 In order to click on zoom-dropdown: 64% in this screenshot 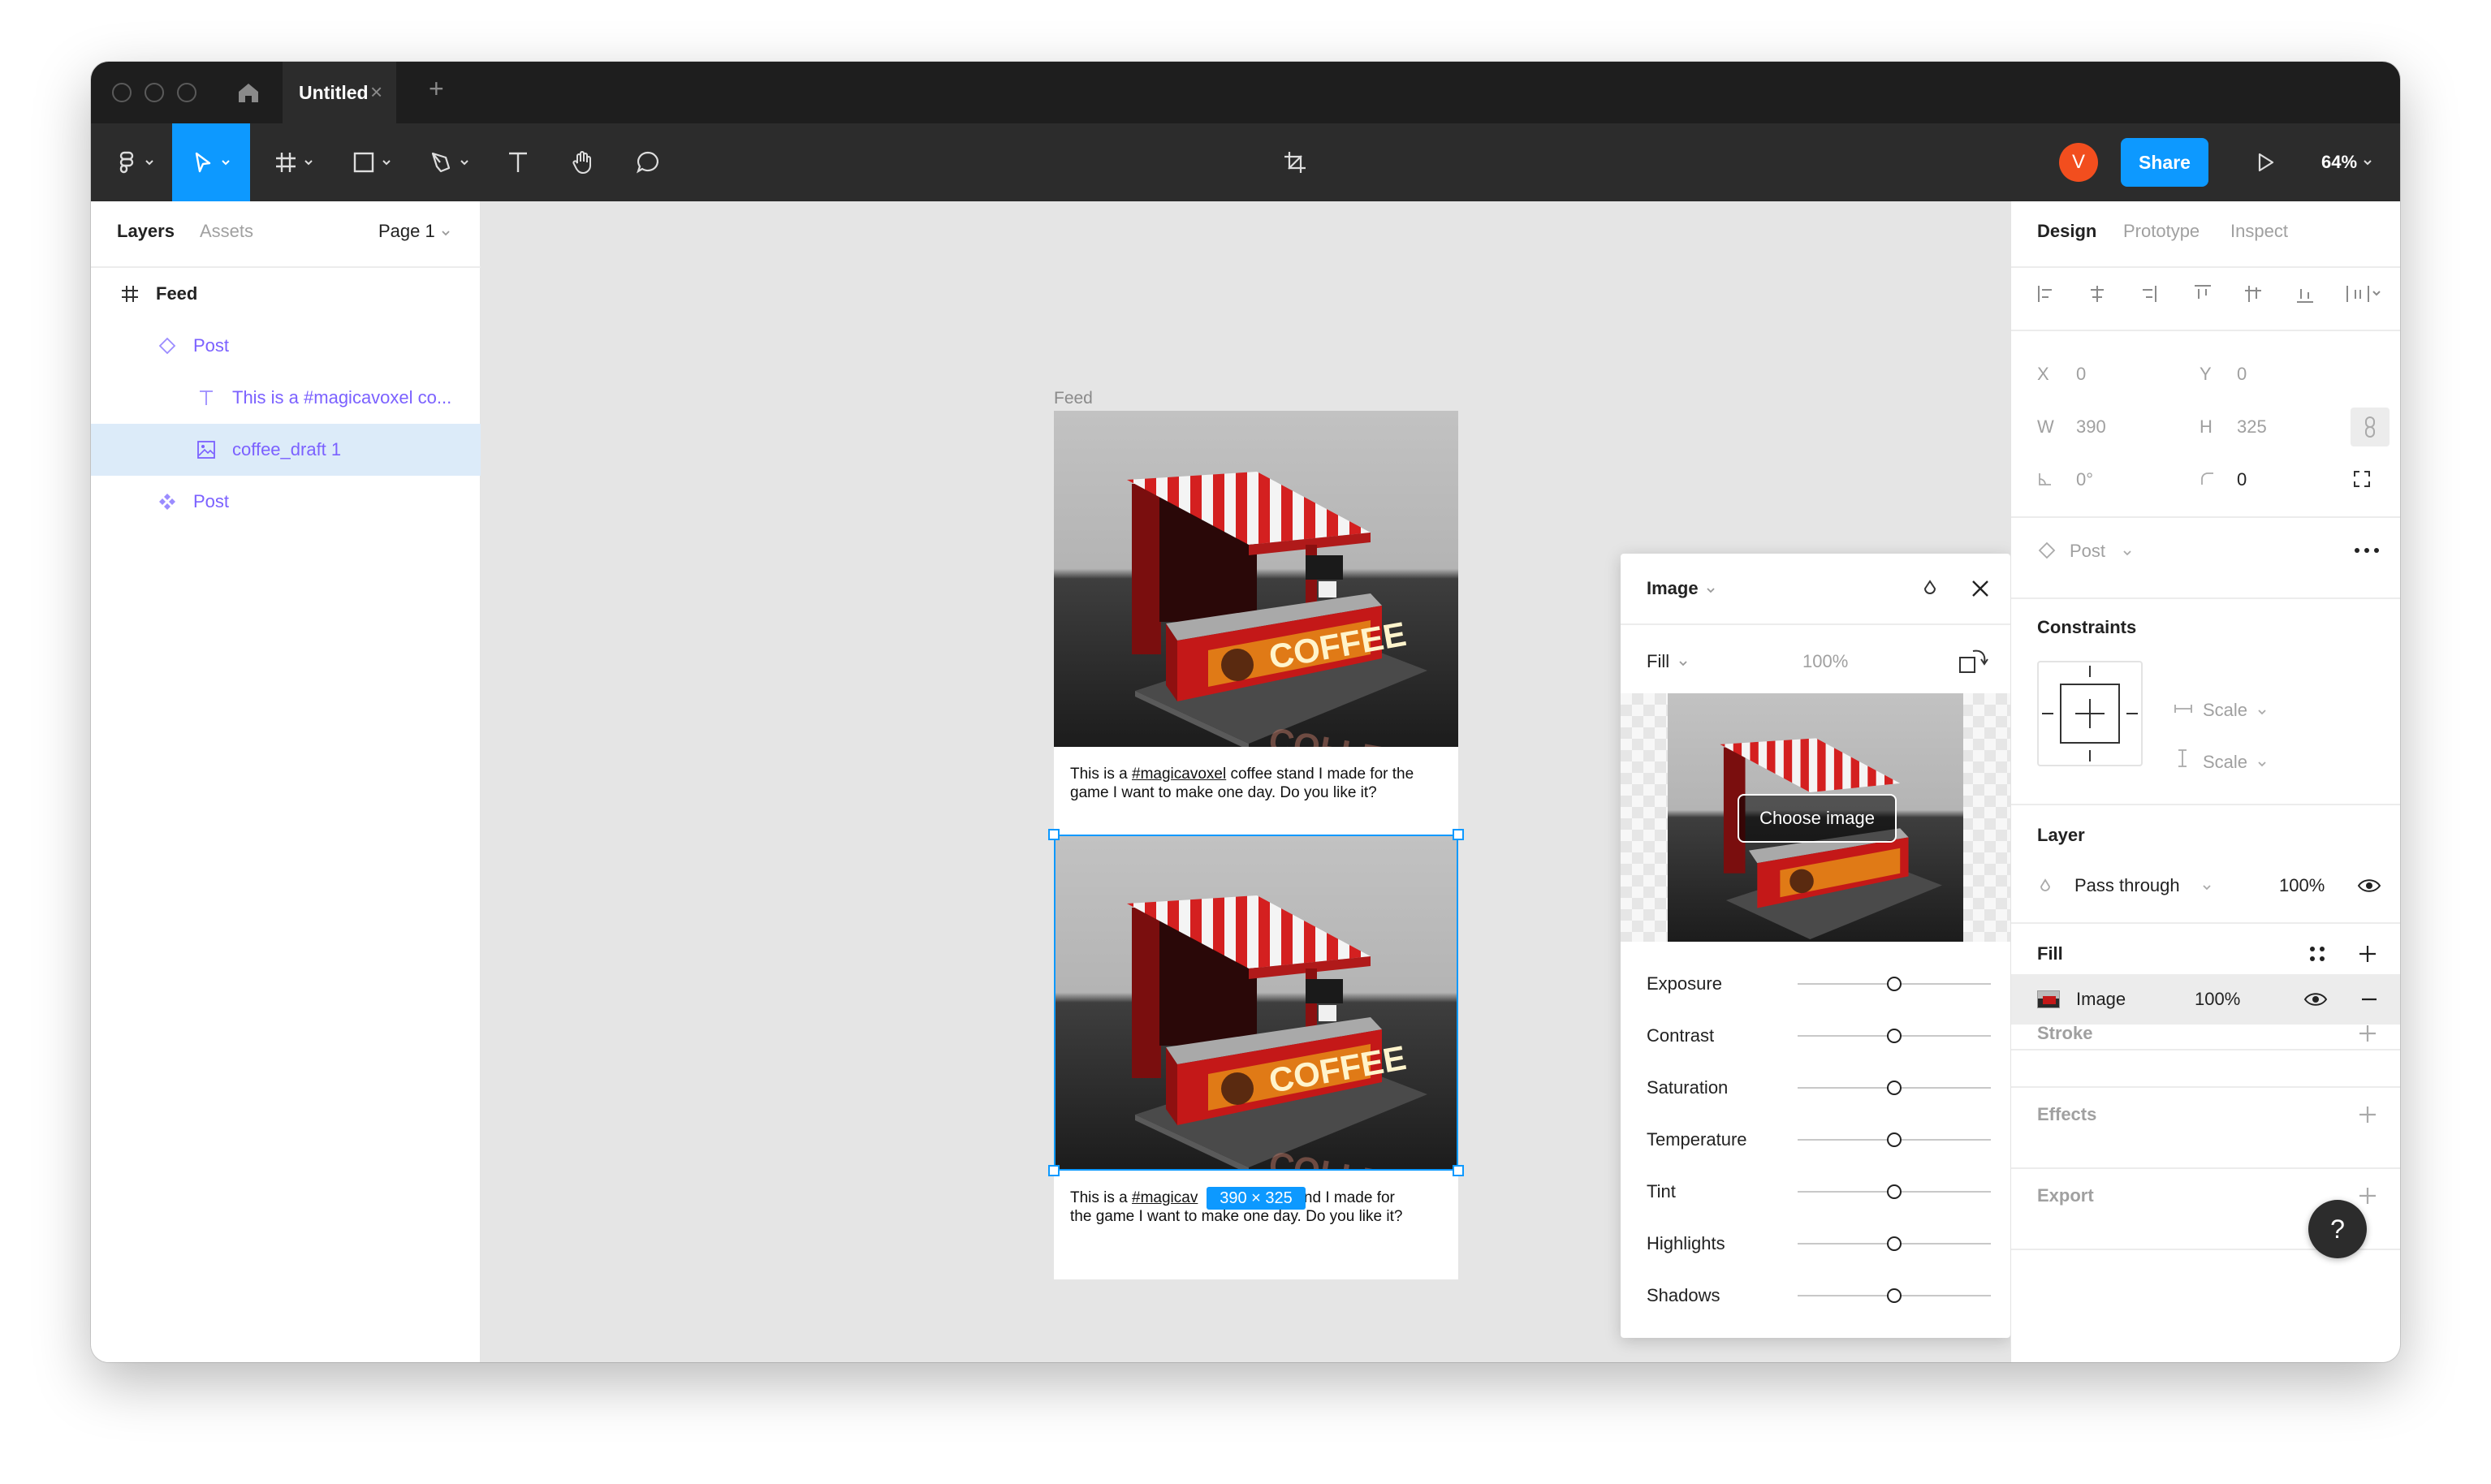, I will do `click(2347, 162)`.